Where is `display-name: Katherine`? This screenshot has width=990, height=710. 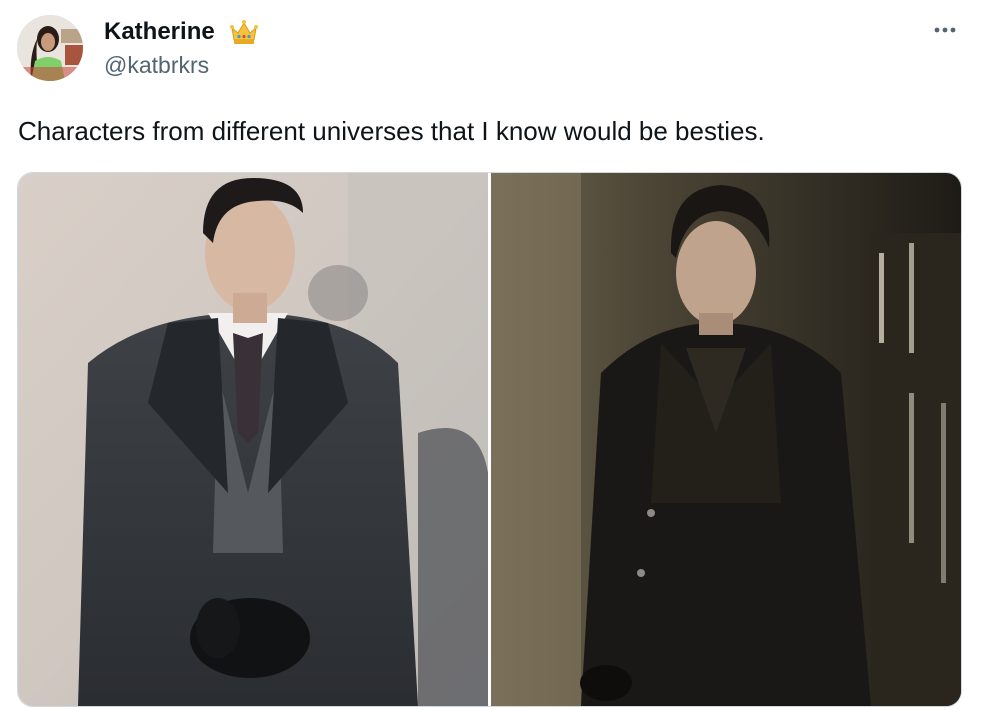 display-name: Katherine is located at coordinates (159, 32).